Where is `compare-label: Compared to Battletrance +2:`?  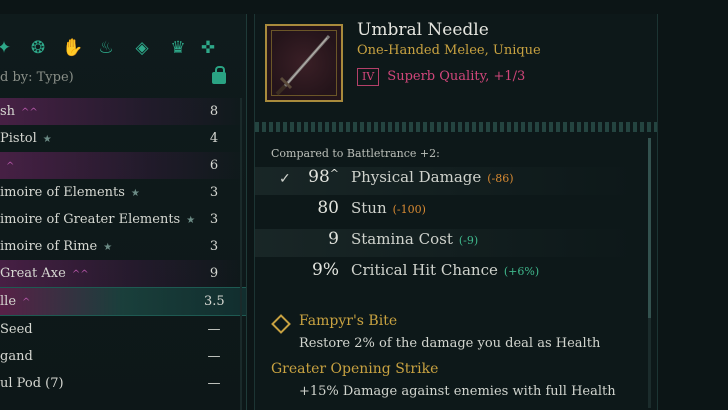
compare-label: Compared to Battletrance +2: is located at coordinates (355, 153).